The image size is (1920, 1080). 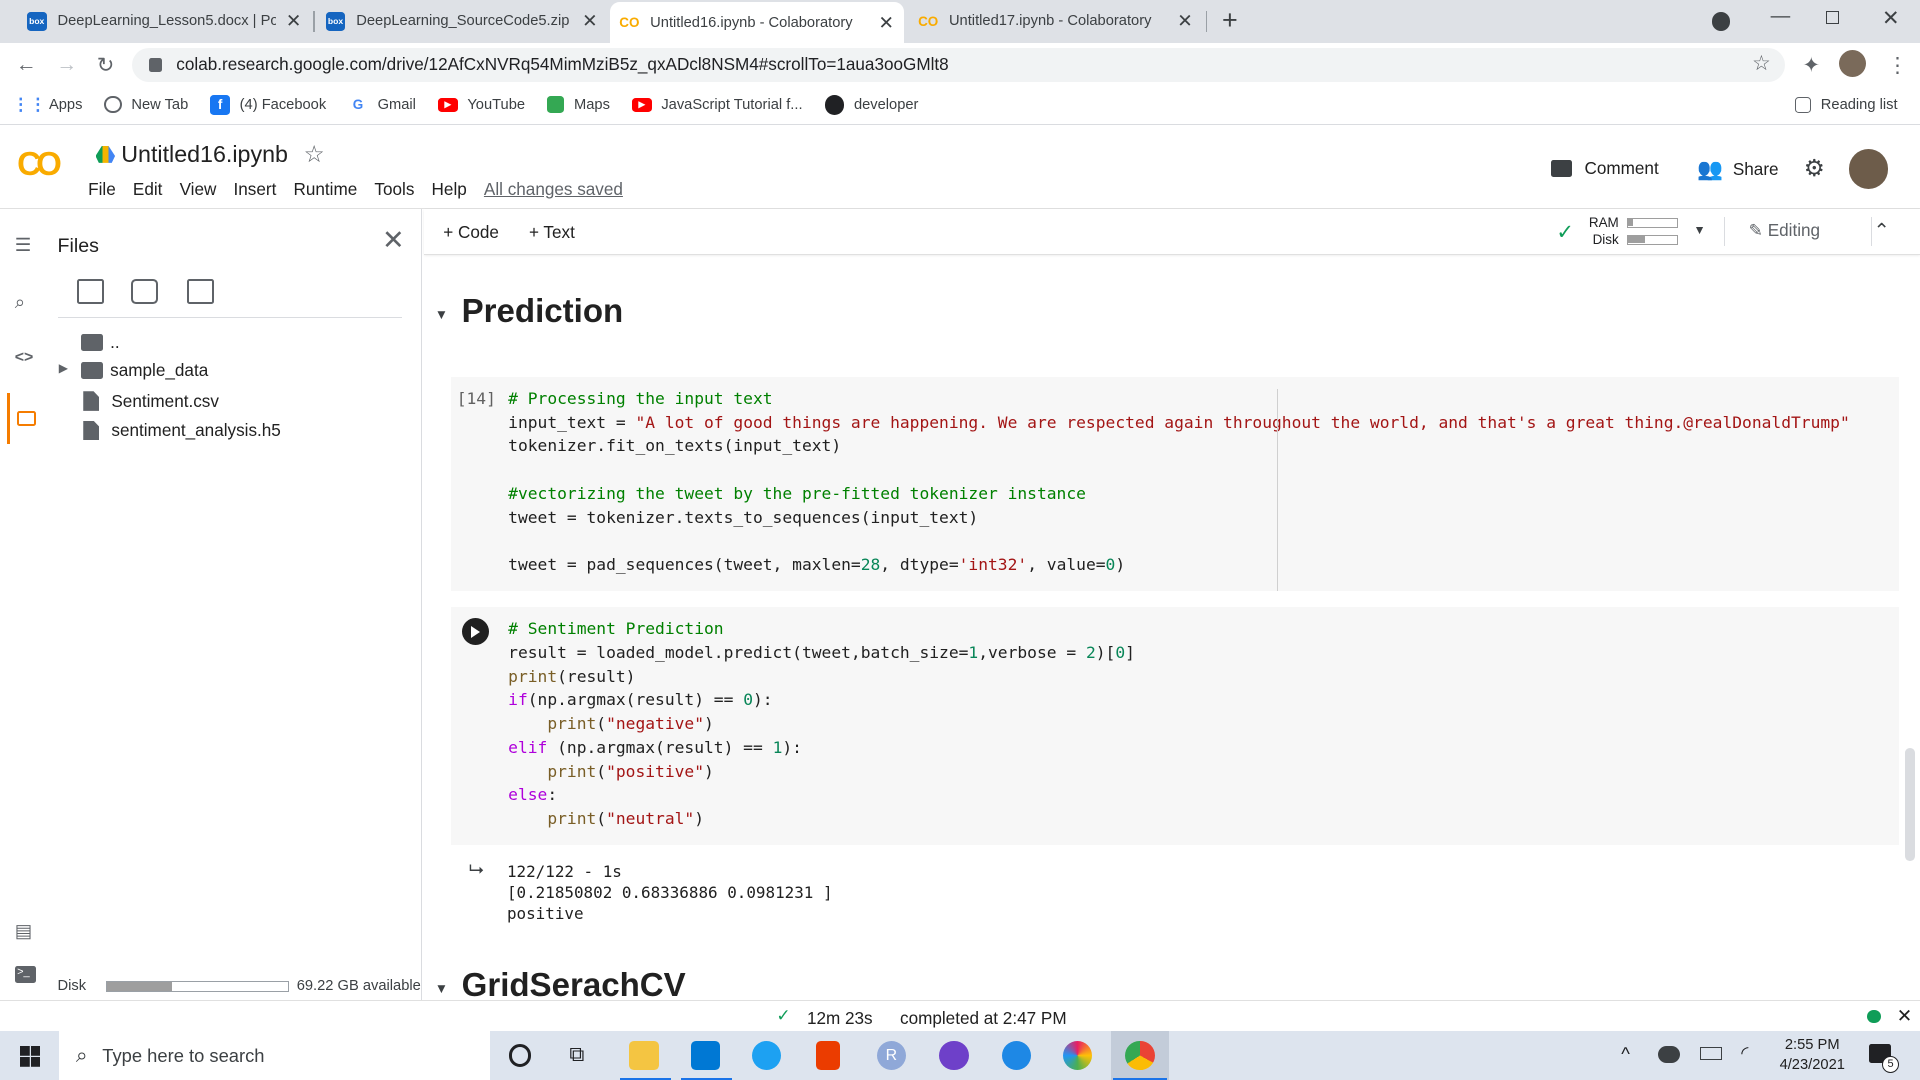 I want to click on battery-icon, so click(x=1710, y=1053).